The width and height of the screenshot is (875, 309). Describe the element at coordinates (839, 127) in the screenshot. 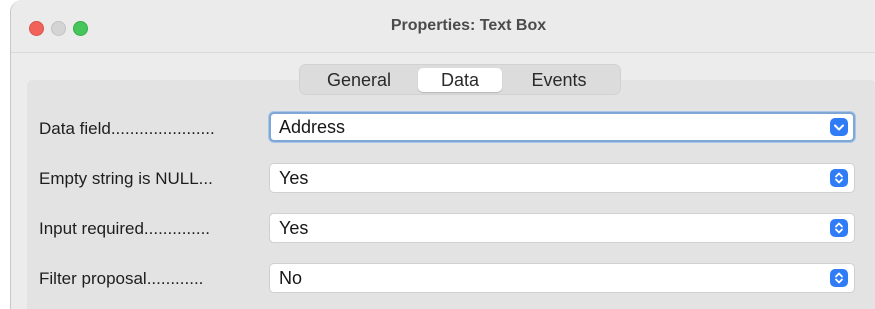

I see `chevron-down-icon` at that location.